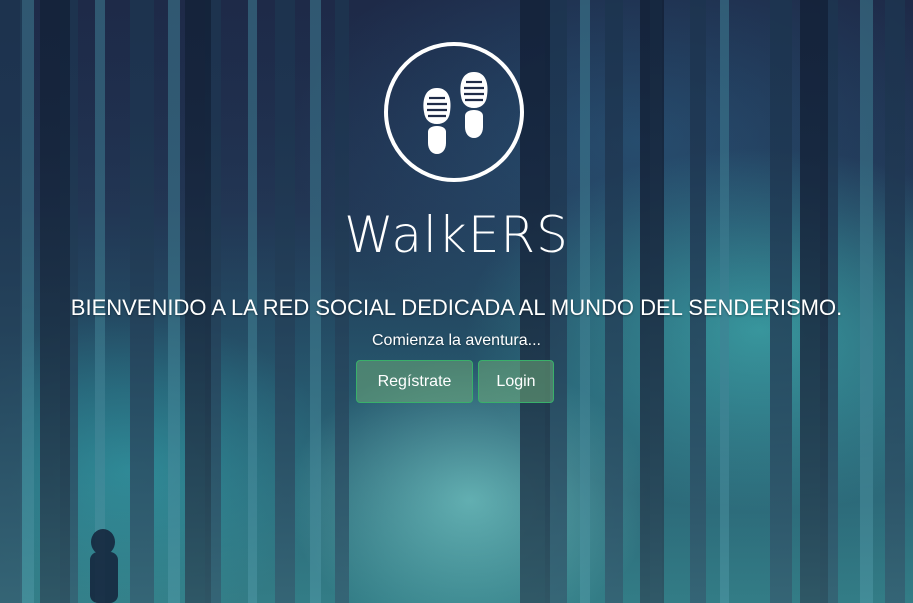 The height and width of the screenshot is (603, 913). I want to click on logo-circle, so click(454, 112).